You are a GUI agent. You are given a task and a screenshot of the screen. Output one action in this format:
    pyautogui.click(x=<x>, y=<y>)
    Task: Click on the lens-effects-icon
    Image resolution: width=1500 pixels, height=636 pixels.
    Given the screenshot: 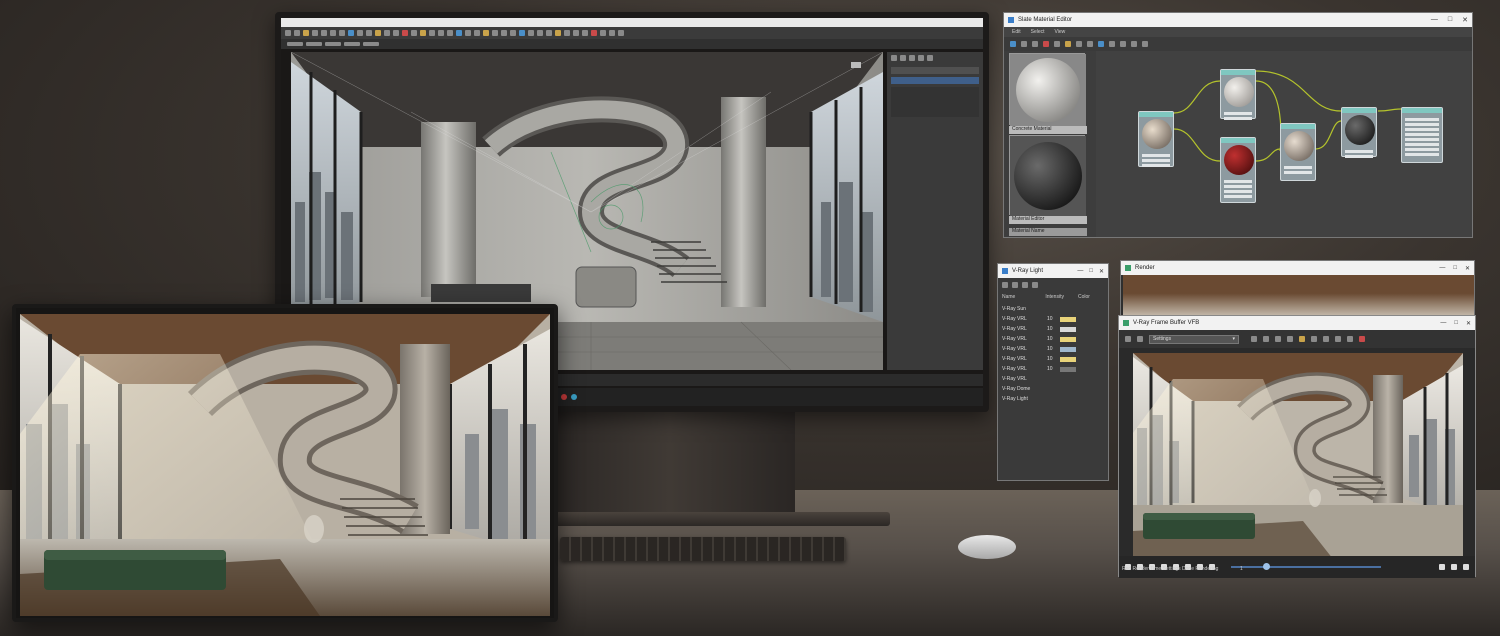 What is the action you would take?
    pyautogui.click(x=1302, y=339)
    